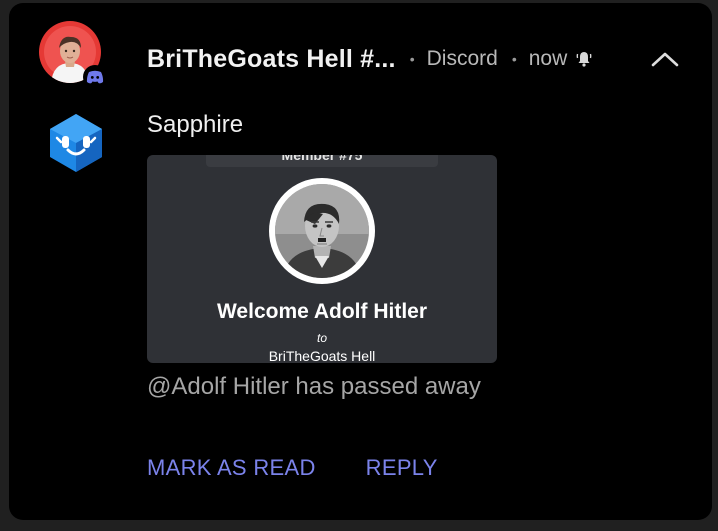 The height and width of the screenshot is (531, 718). I want to click on member-count-label: Member #75, so click(322, 159).